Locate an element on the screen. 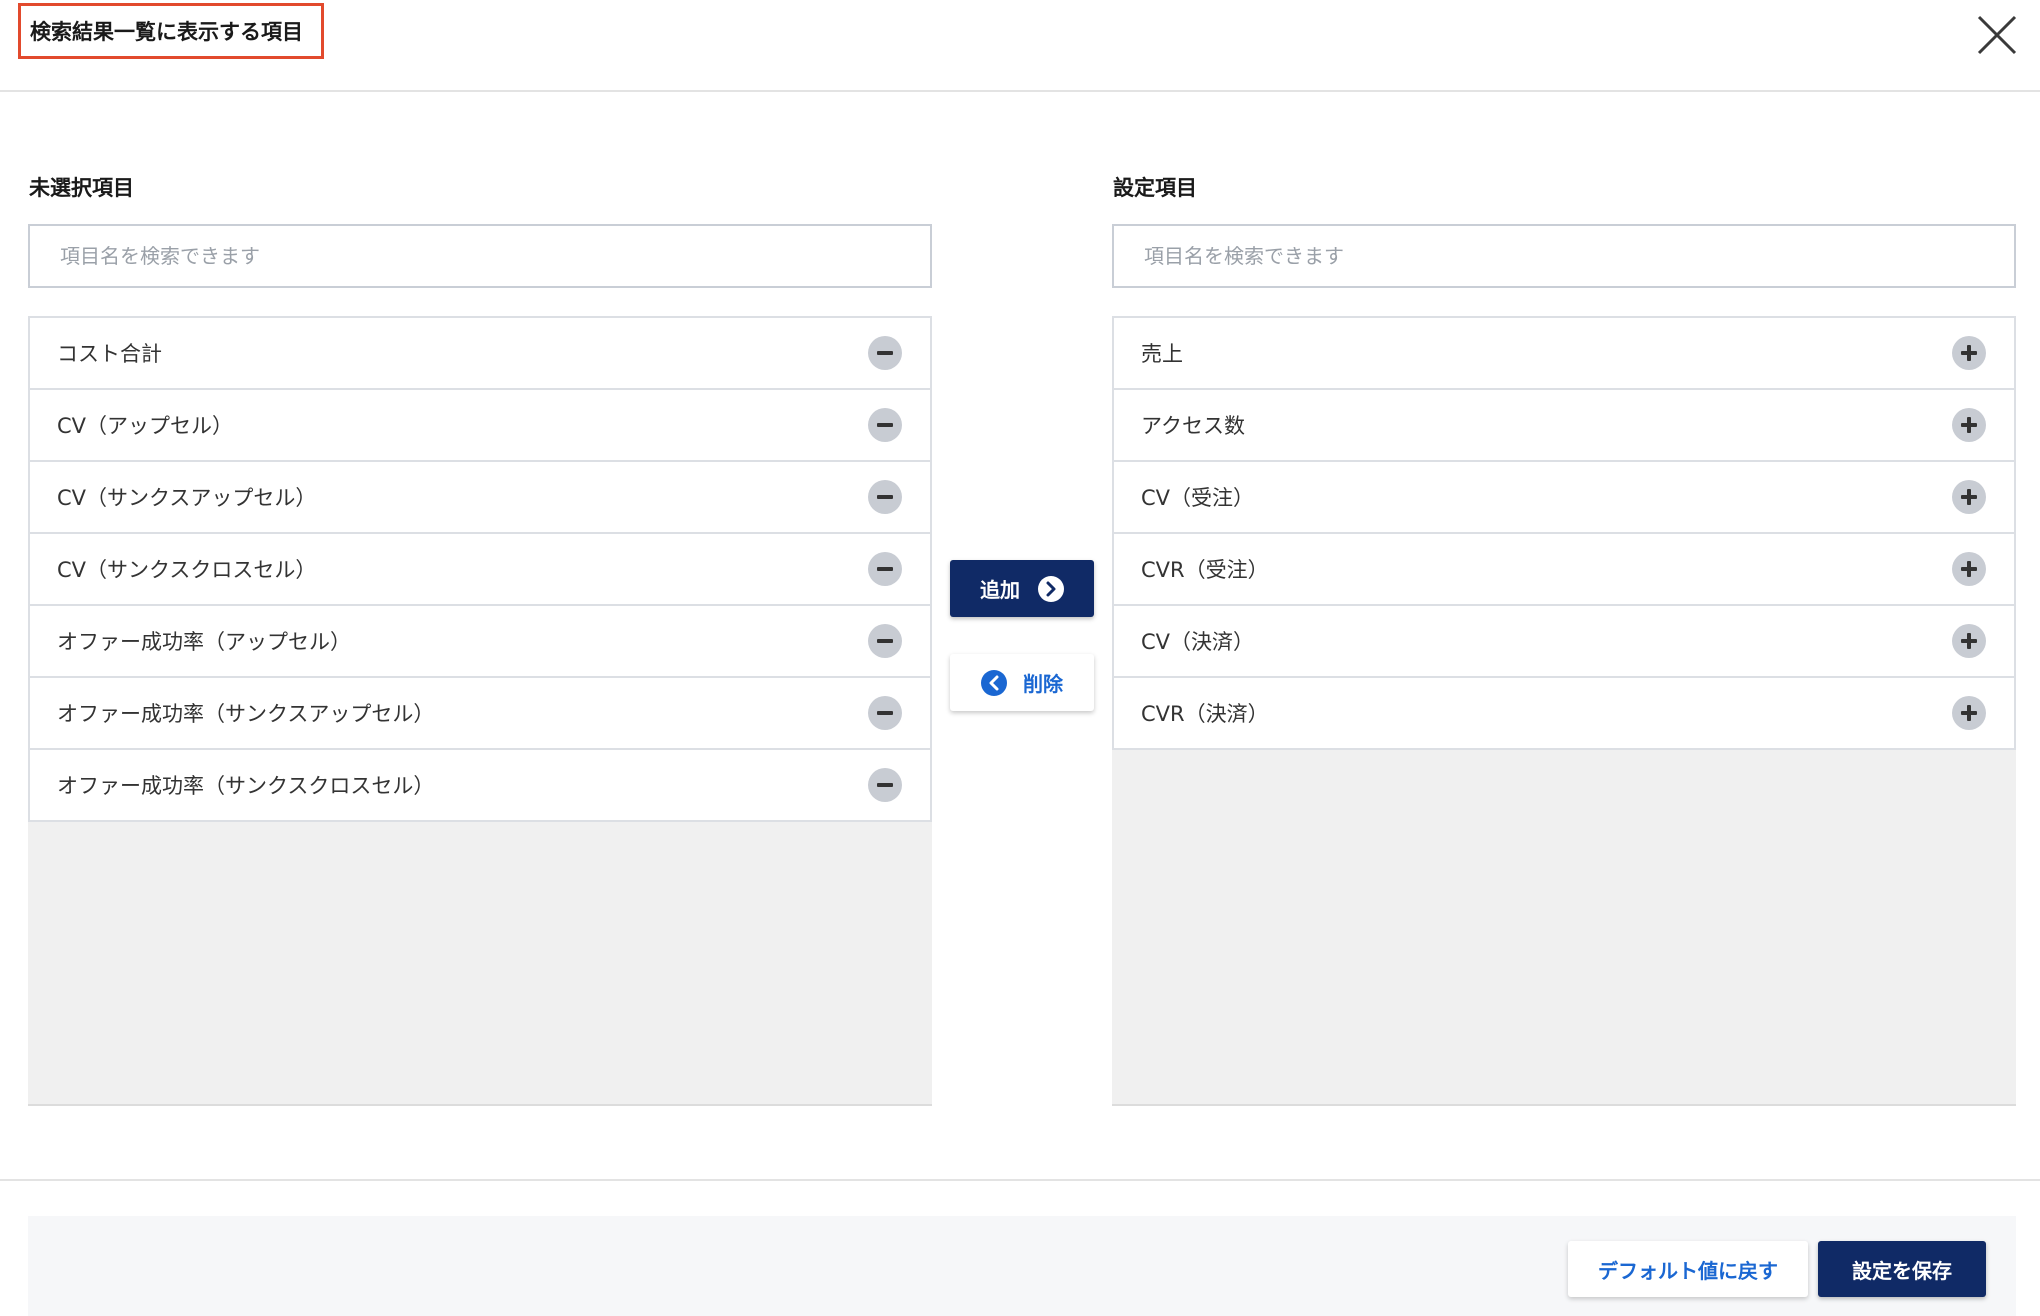 This screenshot has width=2040, height=1316. save-settings-button-label: 設定を保存 is located at coordinates (1902, 1270).